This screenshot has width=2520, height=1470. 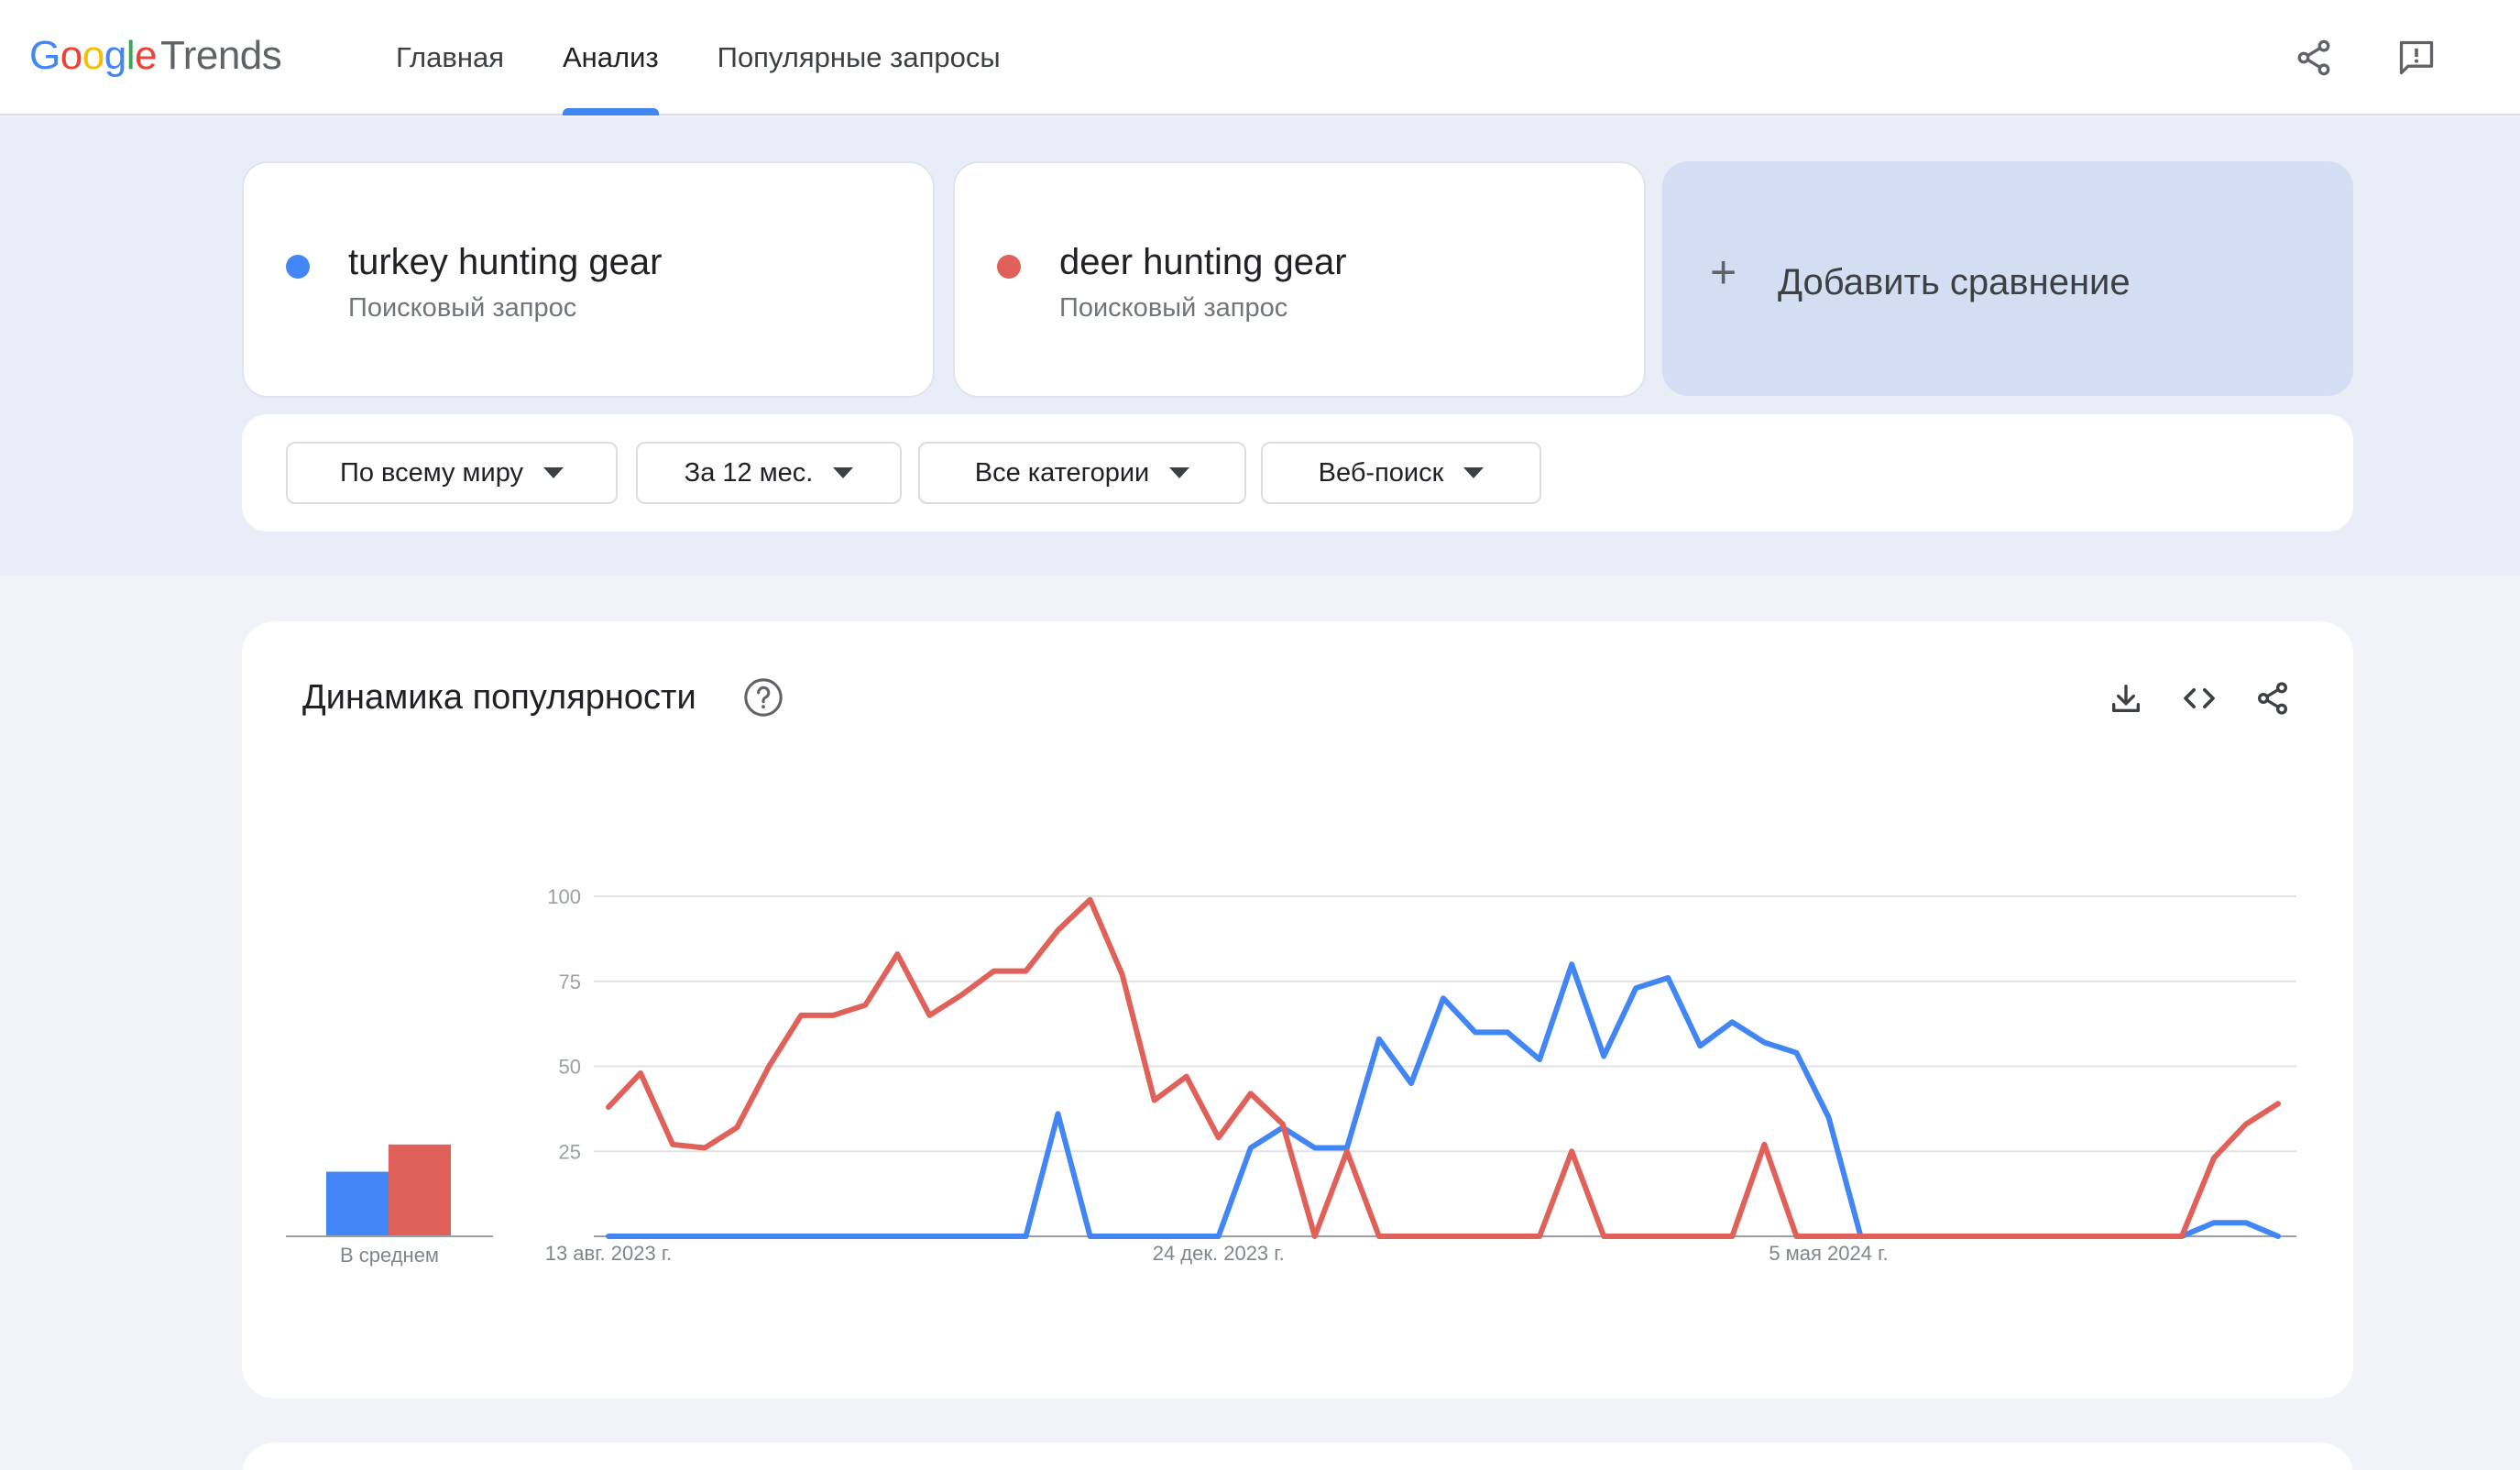 I want to click on download-icon, so click(x=2126, y=699).